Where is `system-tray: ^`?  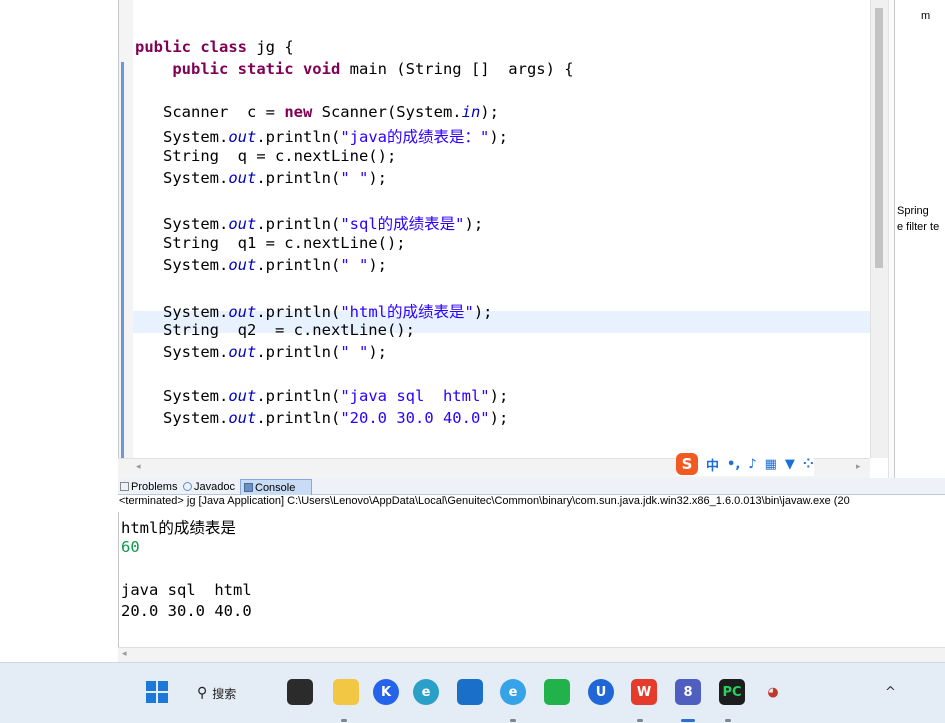 system-tray: ^ is located at coordinates (890, 692).